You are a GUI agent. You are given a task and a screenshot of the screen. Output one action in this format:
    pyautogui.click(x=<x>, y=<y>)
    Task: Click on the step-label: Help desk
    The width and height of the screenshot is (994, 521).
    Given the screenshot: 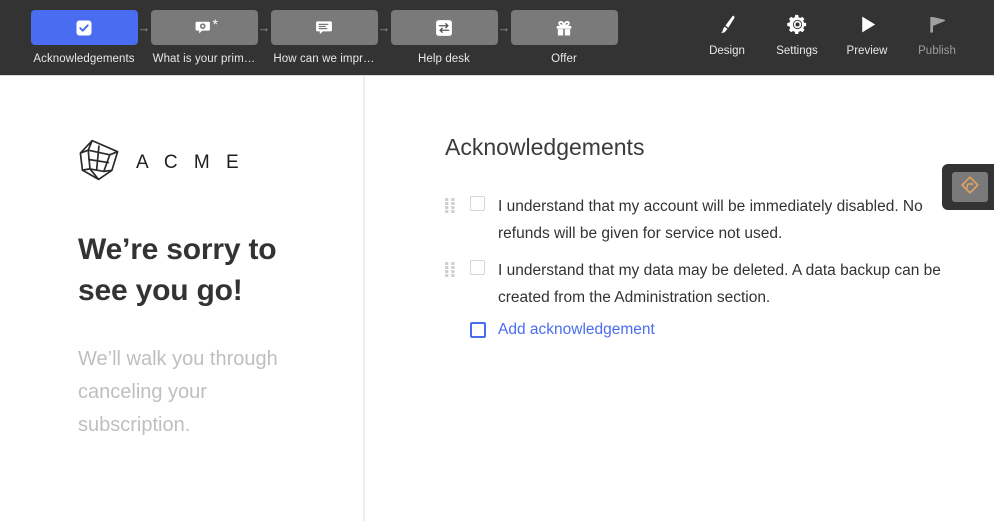 What is the action you would take?
    pyautogui.click(x=444, y=59)
    